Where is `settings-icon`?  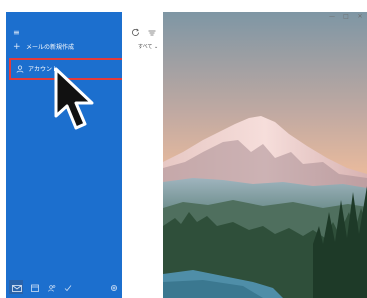
settings-icon is located at coordinates (114, 288).